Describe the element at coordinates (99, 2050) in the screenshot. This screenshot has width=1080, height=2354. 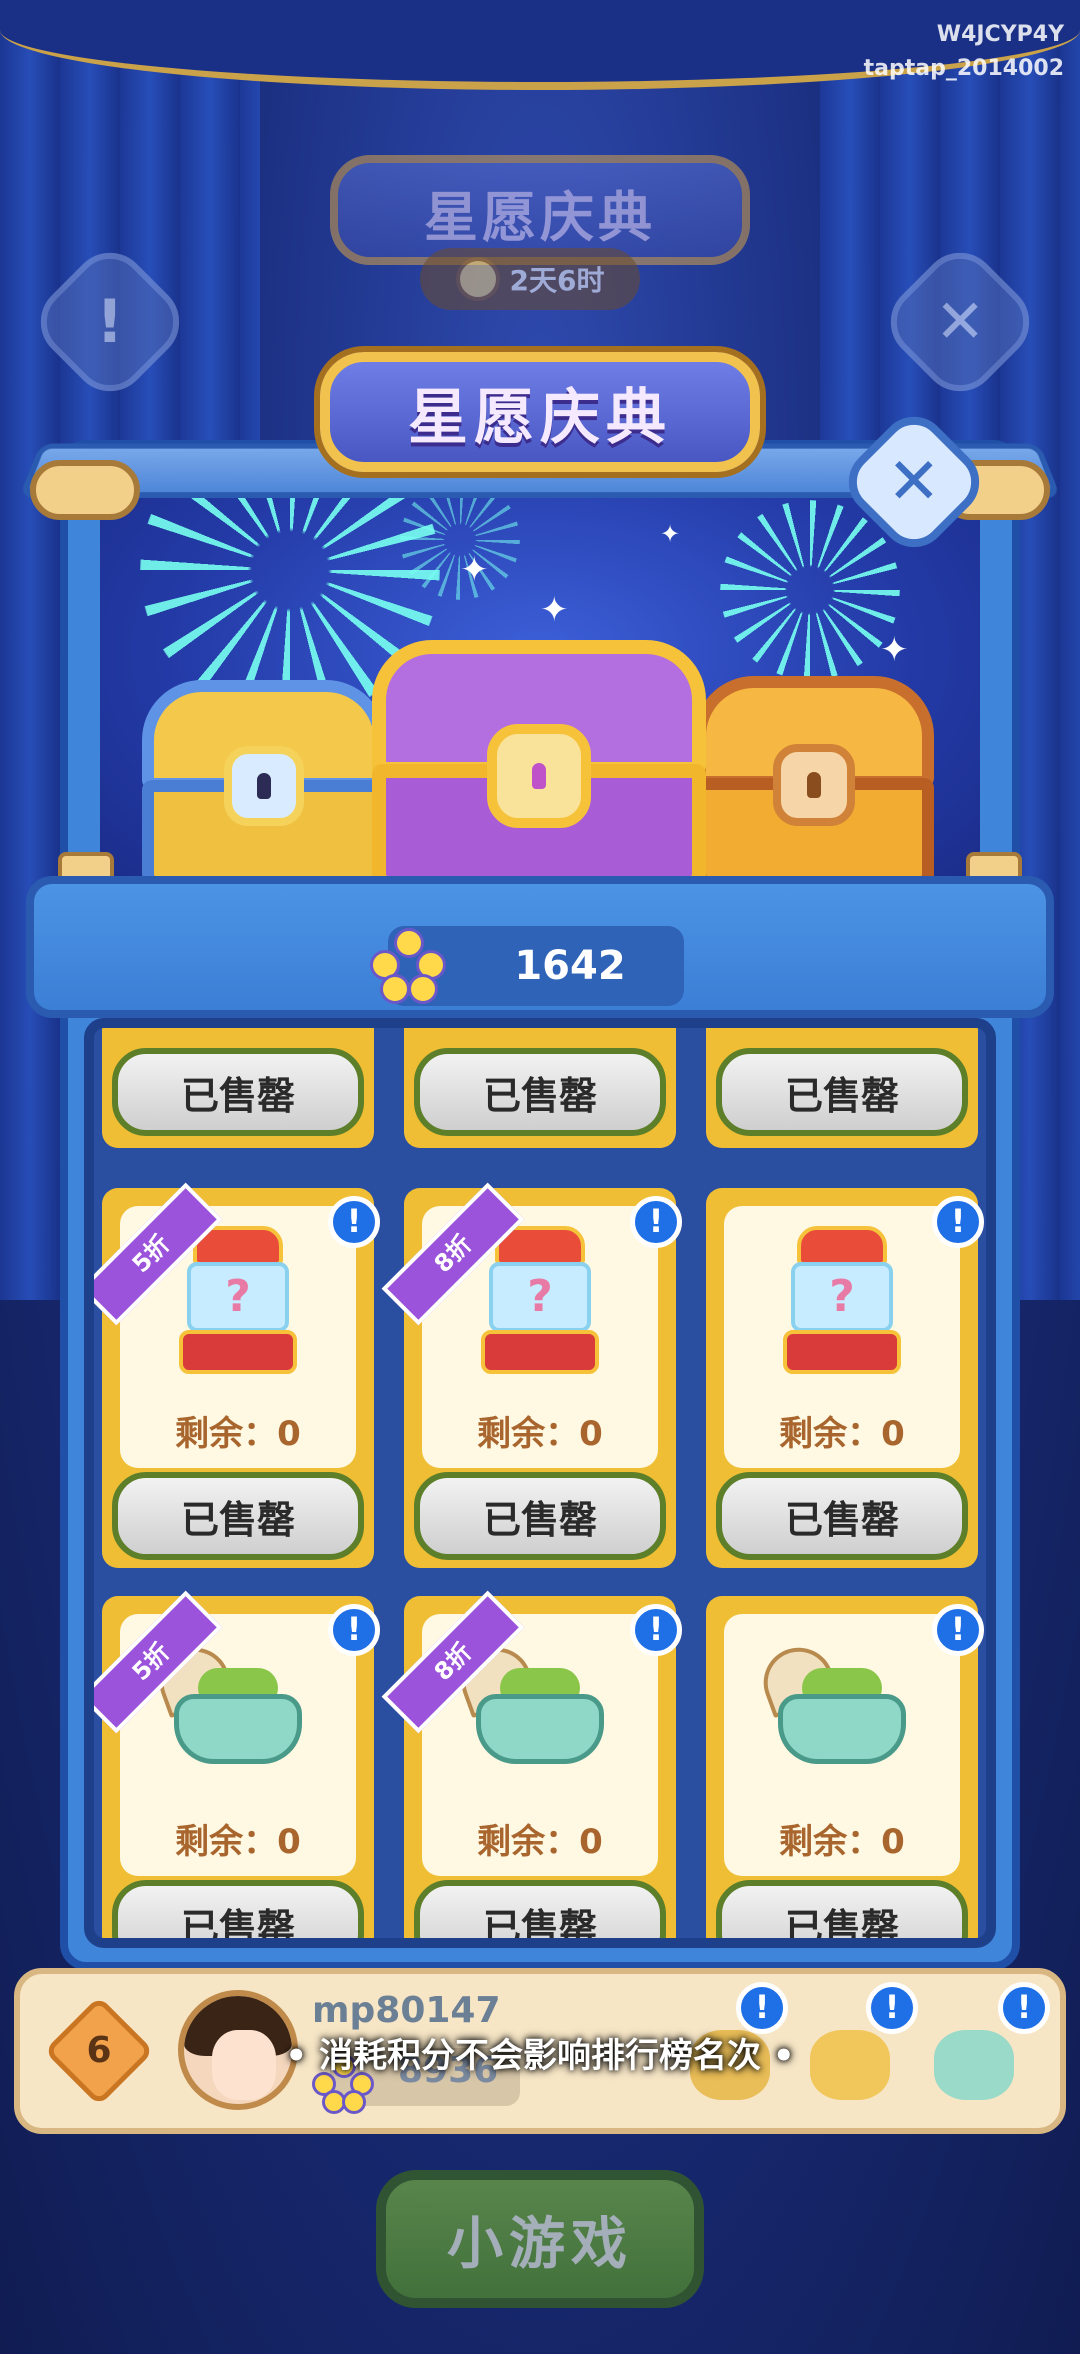
I see `rank-number: 6` at that location.